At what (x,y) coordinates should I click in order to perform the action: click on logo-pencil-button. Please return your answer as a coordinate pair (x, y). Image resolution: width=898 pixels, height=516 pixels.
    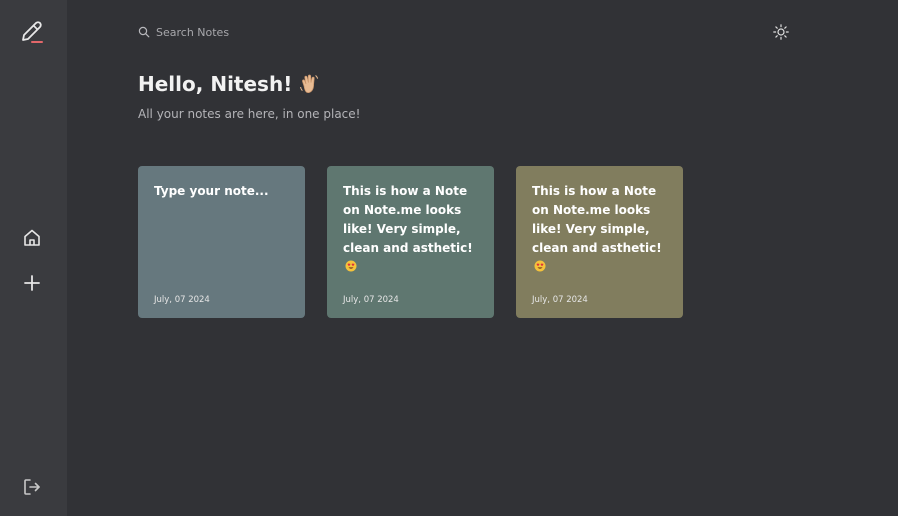
    Looking at the image, I should click on (32, 32).